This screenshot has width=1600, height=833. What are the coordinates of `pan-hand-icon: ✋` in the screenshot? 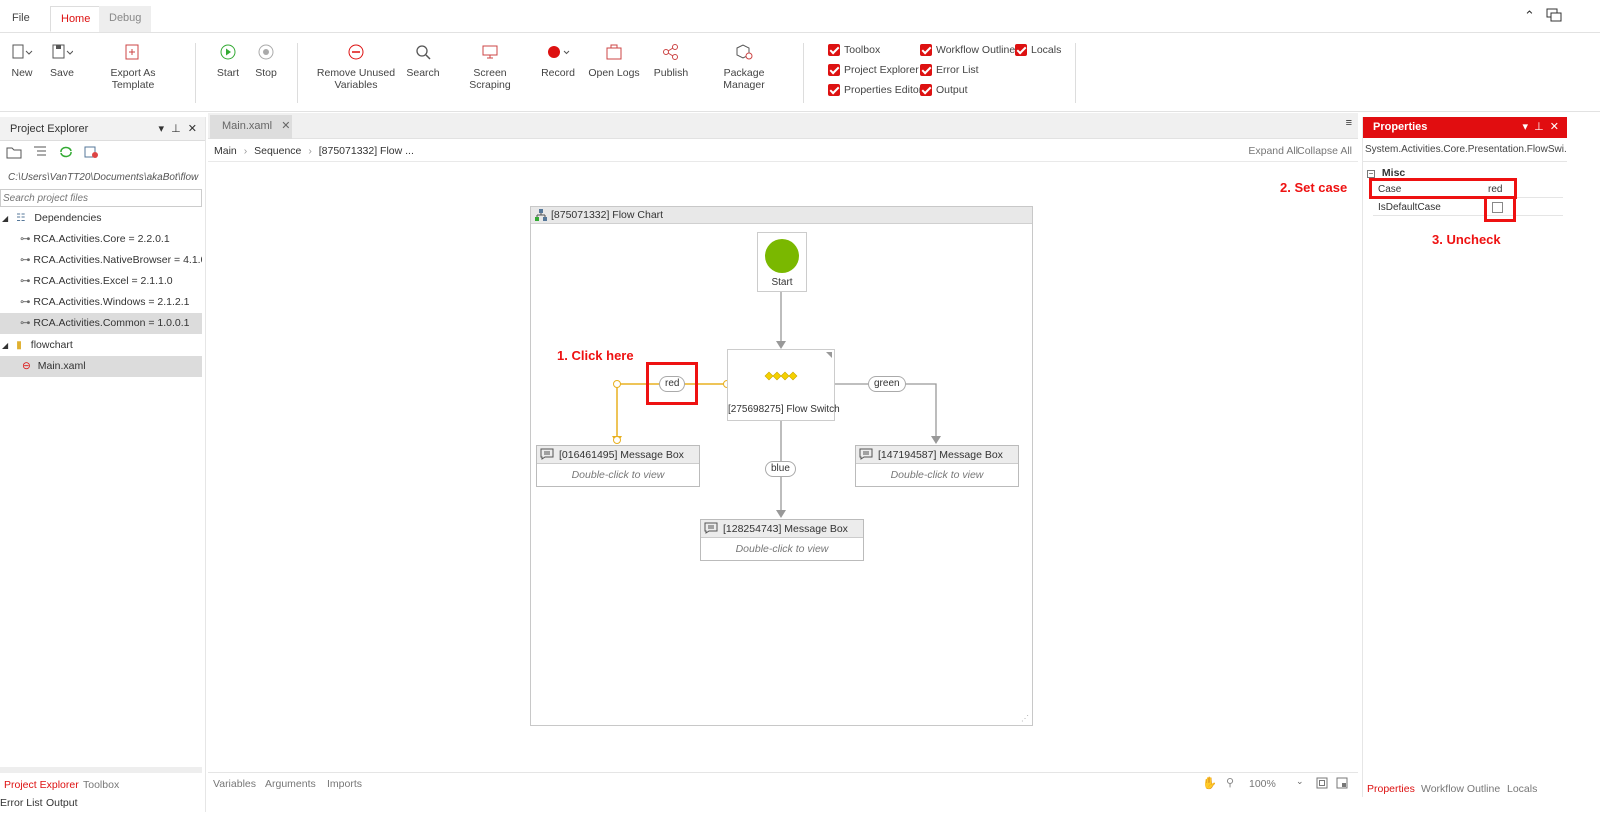 It's located at (1209, 783).